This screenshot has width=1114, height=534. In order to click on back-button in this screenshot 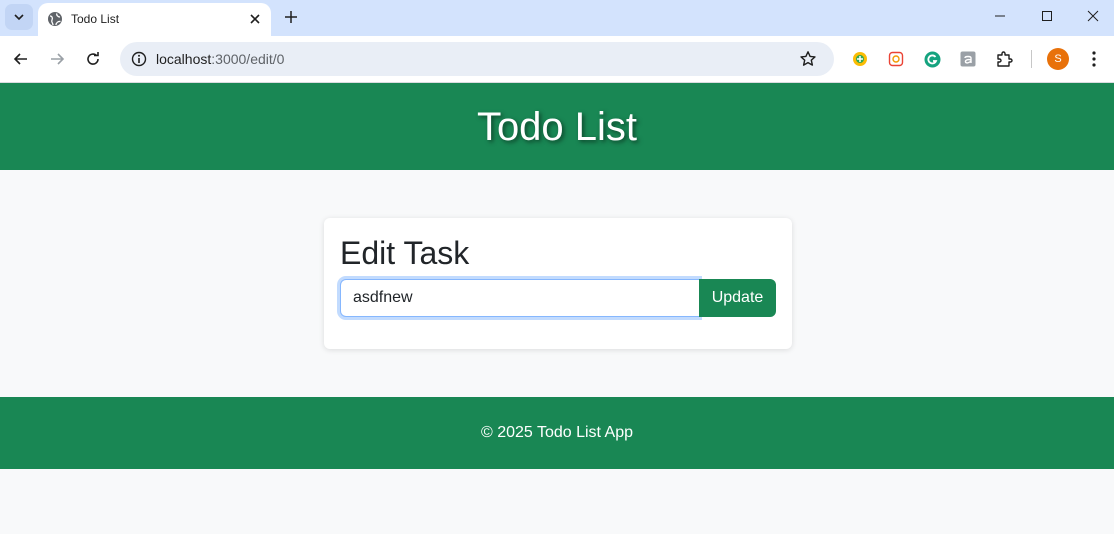, I will do `click(21, 59)`.